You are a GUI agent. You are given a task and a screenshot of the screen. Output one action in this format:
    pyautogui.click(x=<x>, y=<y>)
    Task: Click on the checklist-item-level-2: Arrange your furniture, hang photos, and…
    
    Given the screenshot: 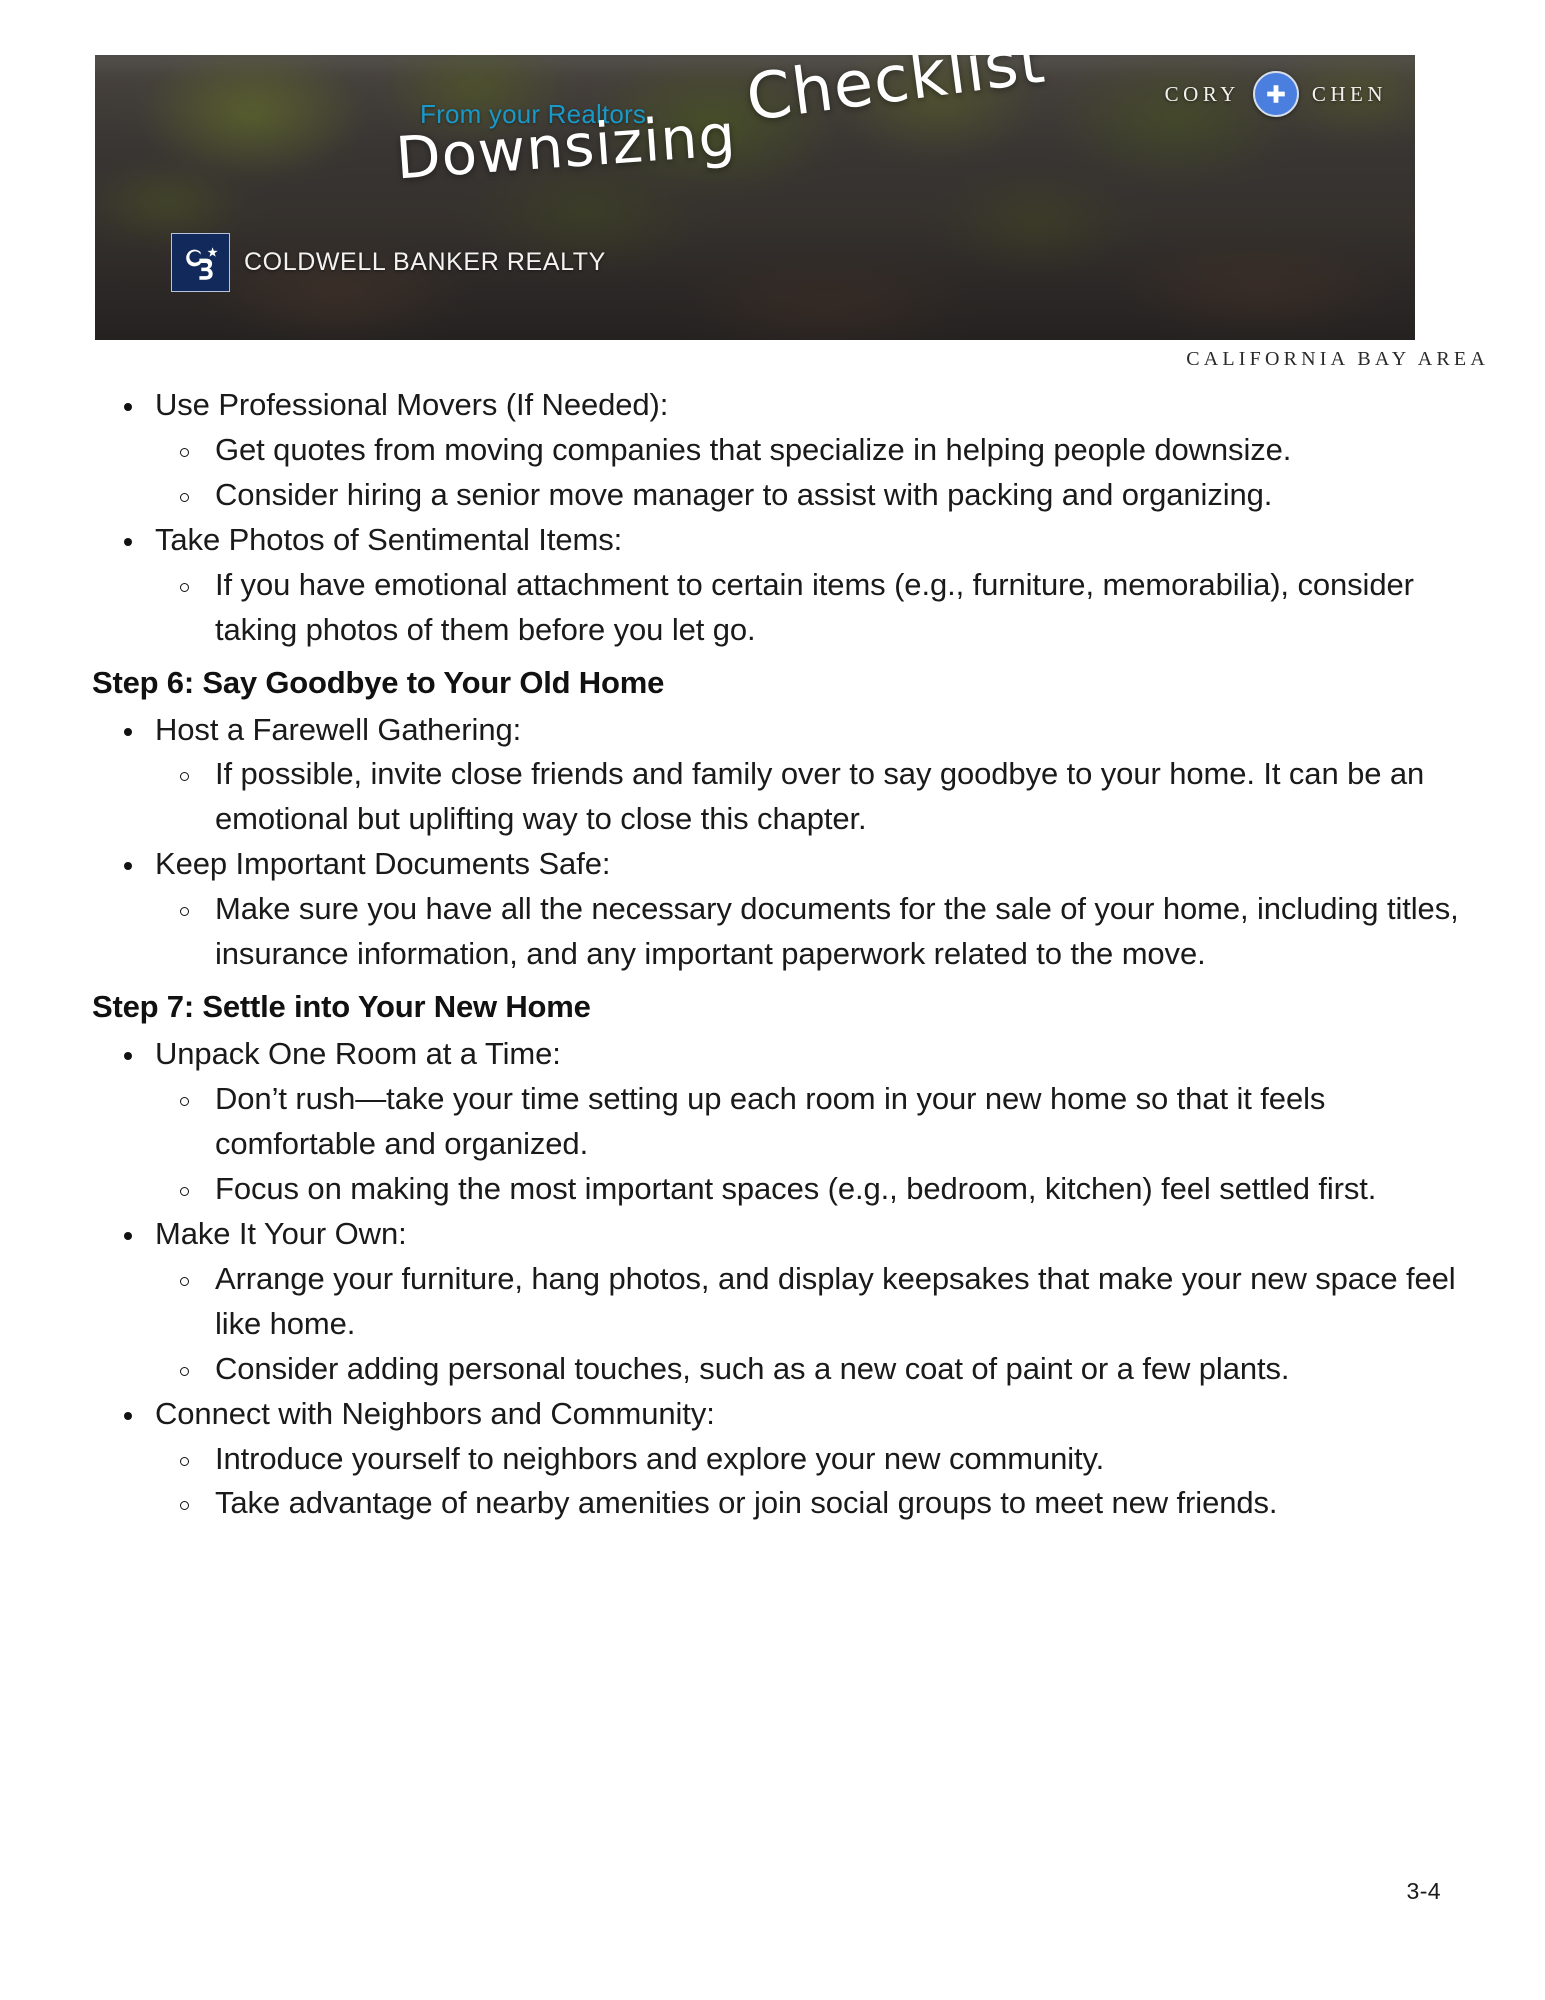 What is the action you would take?
    pyautogui.click(x=772, y=1302)
    